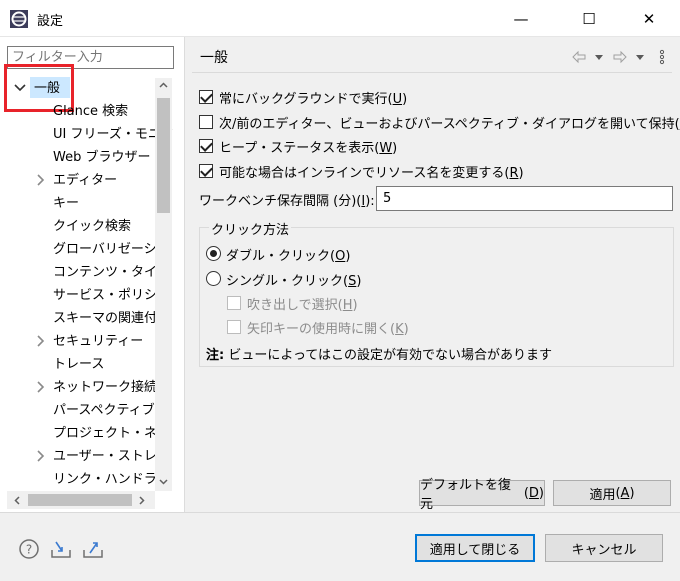 The image size is (680, 581). I want to click on tree-item-label: プロジェクト・ネー, so click(112, 433).